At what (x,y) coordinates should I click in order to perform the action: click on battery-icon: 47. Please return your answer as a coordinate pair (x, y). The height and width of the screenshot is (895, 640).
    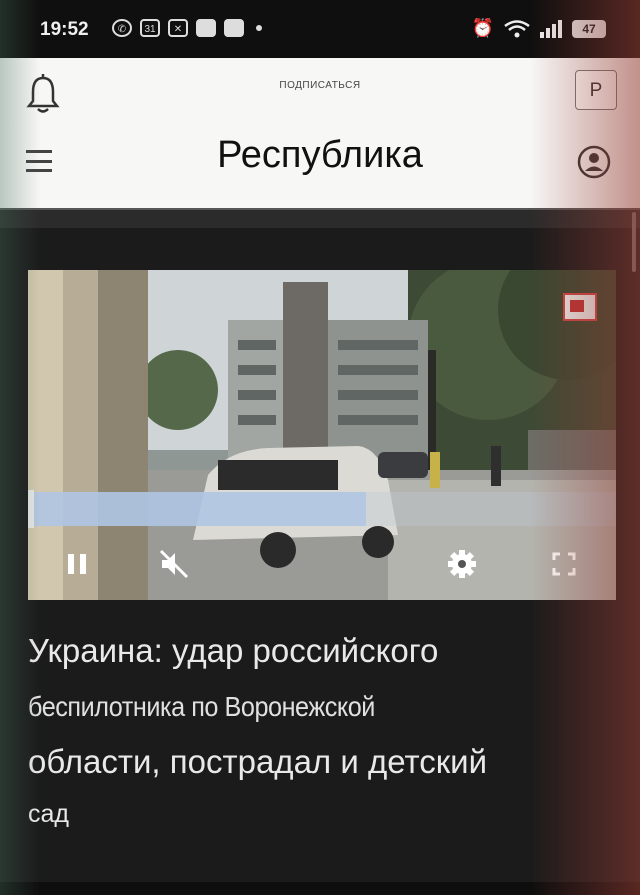
    Looking at the image, I should click on (589, 28).